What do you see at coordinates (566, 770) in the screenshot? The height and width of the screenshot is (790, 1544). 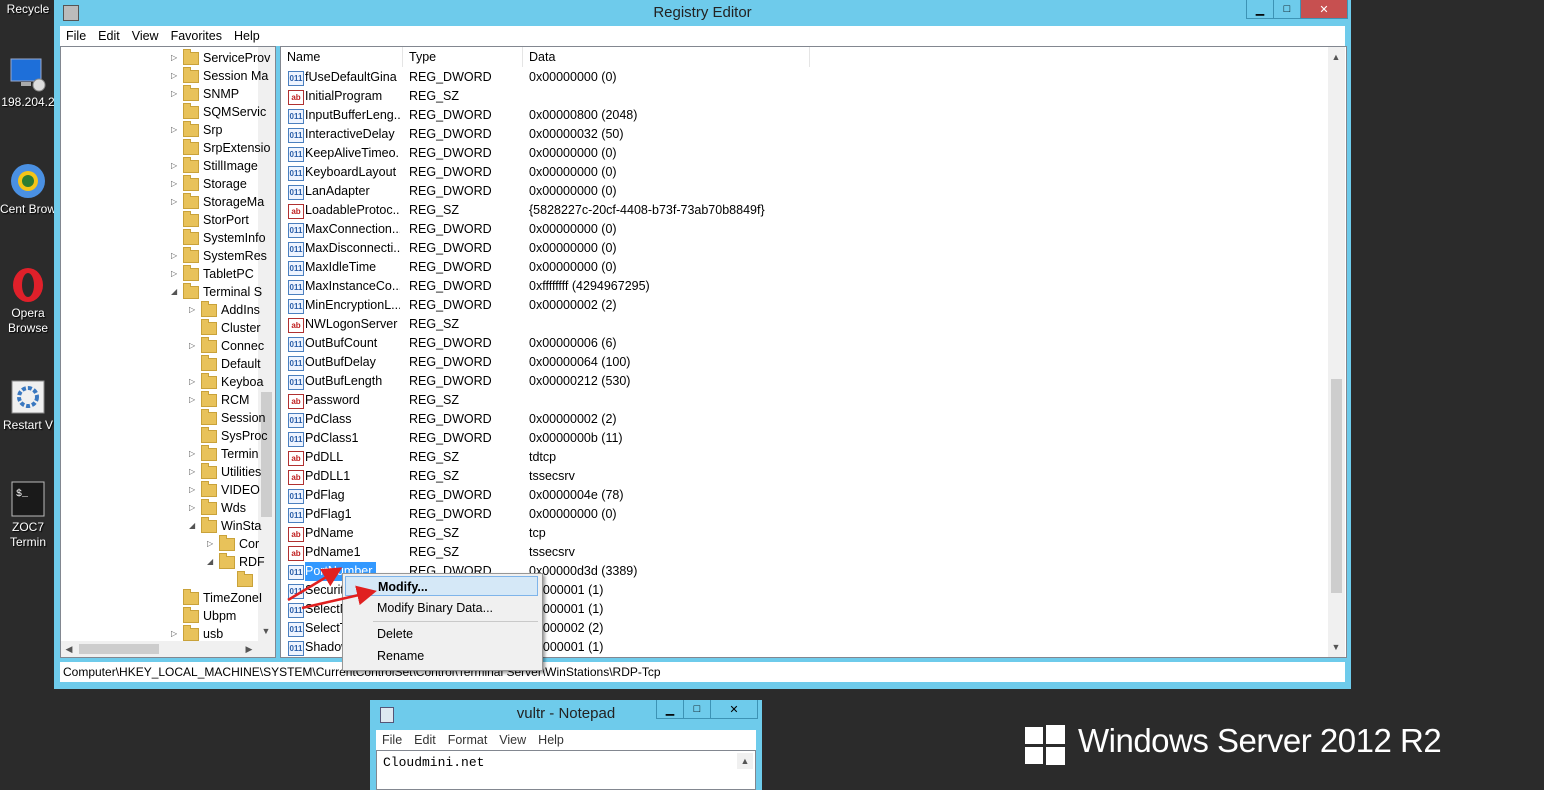 I see `notepad-text-area: Cloudmini.net ▲` at bounding box center [566, 770].